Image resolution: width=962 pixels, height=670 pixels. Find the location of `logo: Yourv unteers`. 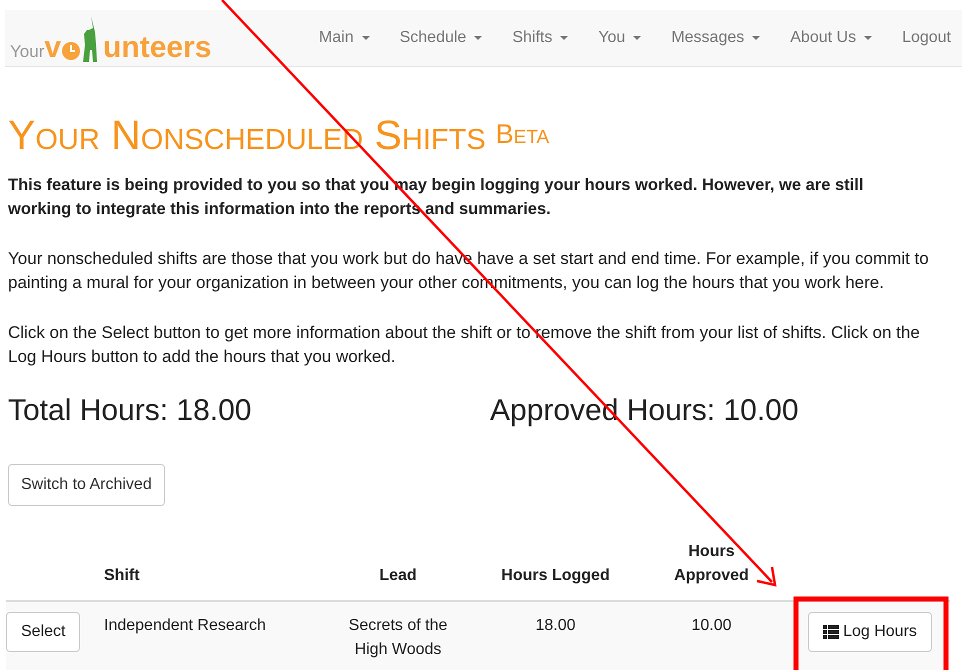

logo: Yourv unteers is located at coordinates (111, 39).